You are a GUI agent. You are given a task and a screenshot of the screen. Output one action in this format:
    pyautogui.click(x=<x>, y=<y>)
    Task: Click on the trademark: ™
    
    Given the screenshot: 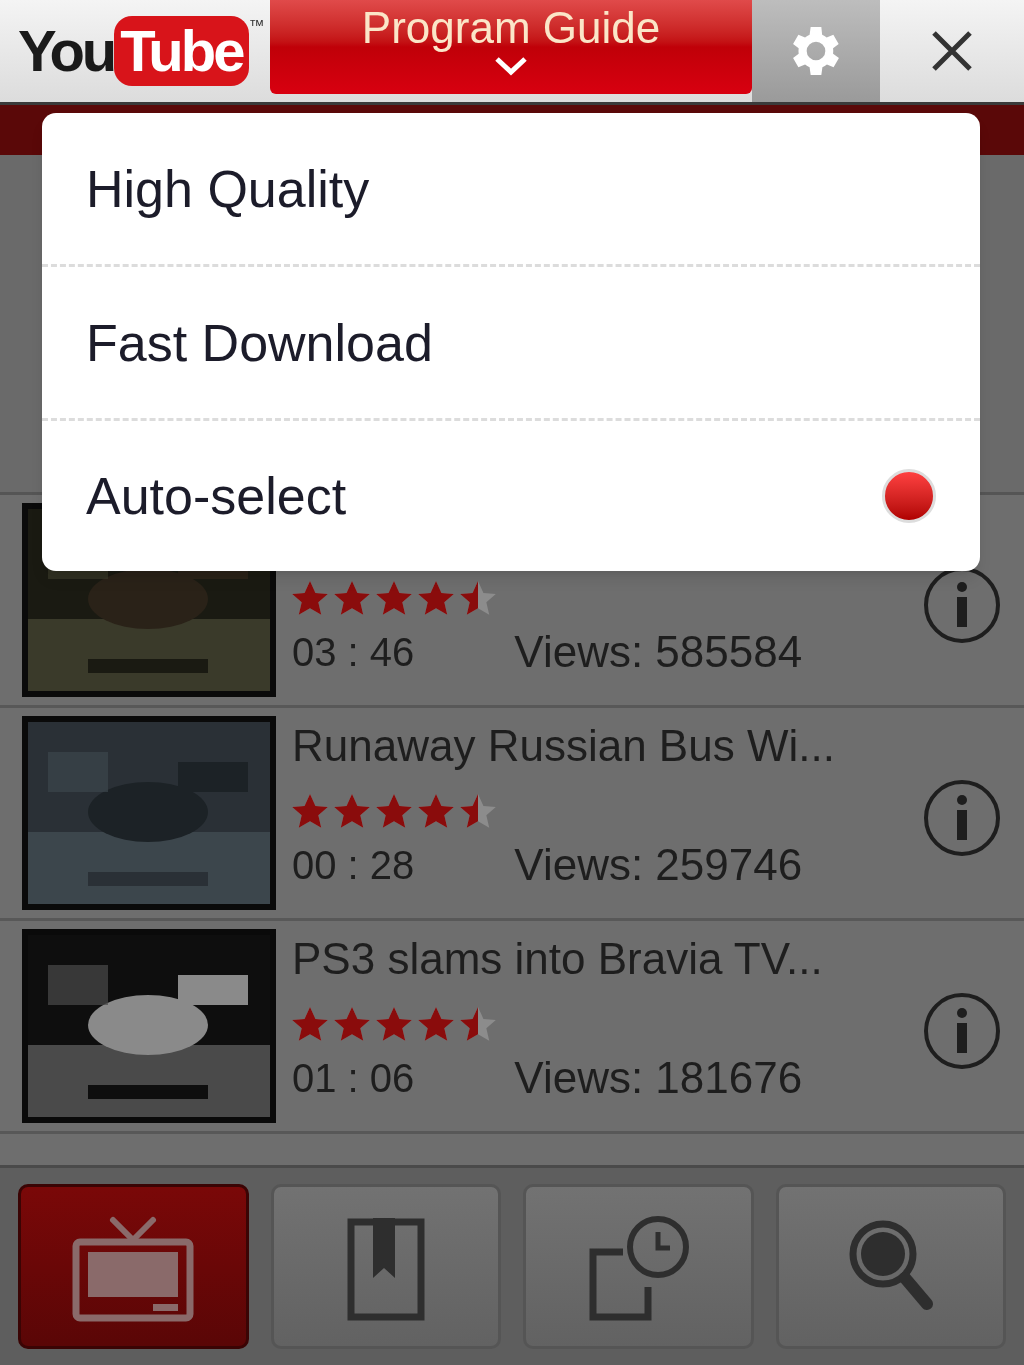 What is the action you would take?
    pyautogui.click(x=256, y=26)
    